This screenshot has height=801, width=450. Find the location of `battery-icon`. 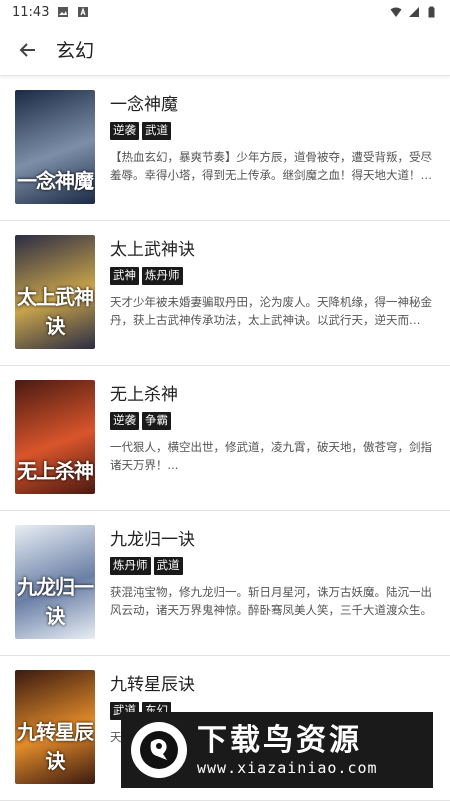

battery-icon is located at coordinates (431, 12).